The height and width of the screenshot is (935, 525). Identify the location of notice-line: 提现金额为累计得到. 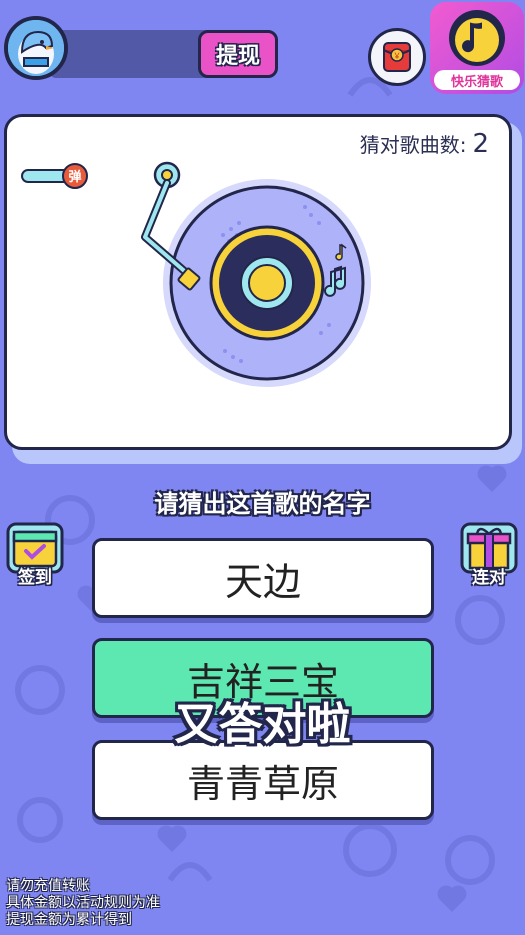
(69, 920).